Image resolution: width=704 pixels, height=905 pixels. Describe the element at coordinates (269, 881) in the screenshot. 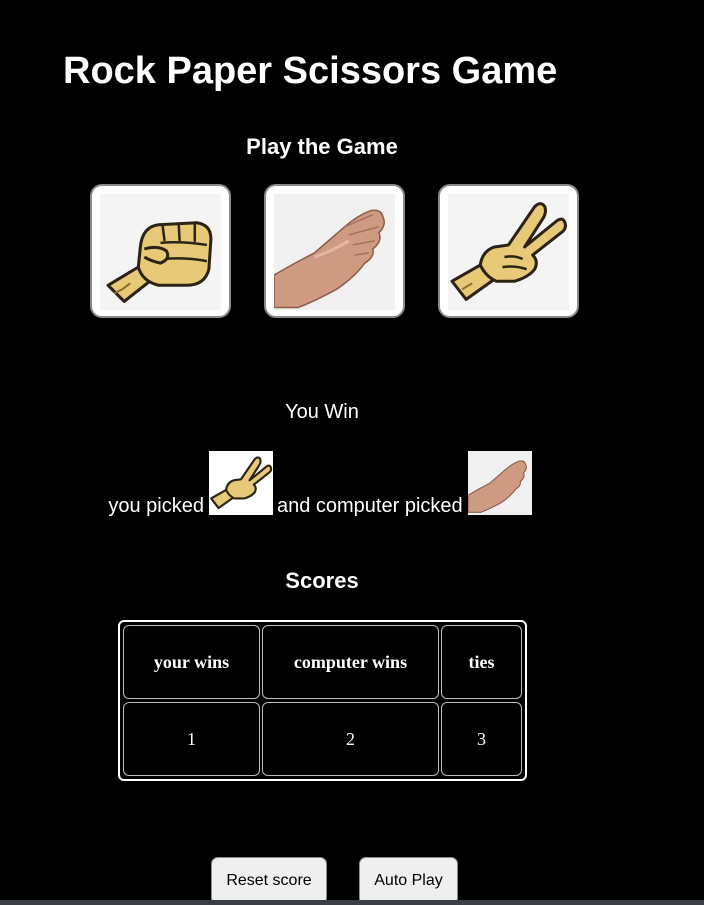

I see `reset-score-button: Reset score` at that location.